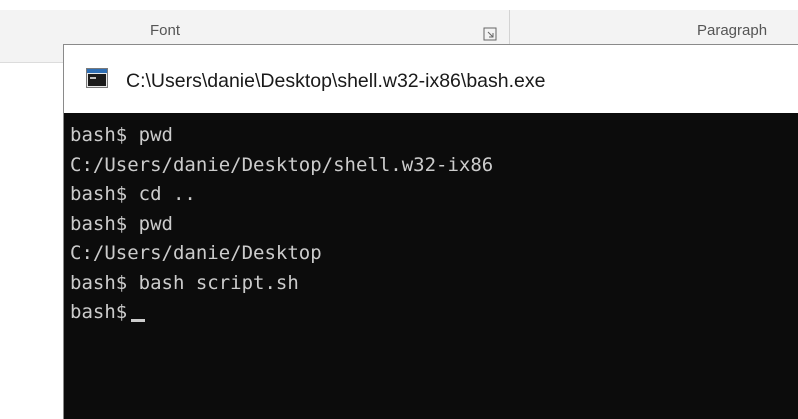 The height and width of the screenshot is (419, 798). I want to click on terminal-line: bash$ bash script.sh, so click(184, 282).